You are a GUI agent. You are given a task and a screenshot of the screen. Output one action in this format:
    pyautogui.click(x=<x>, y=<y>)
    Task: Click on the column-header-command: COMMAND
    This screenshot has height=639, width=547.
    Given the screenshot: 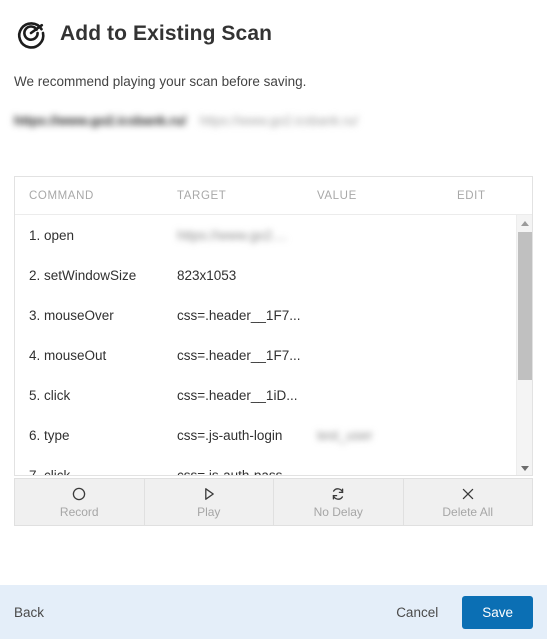 What is the action you would take?
    pyautogui.click(x=89, y=196)
    